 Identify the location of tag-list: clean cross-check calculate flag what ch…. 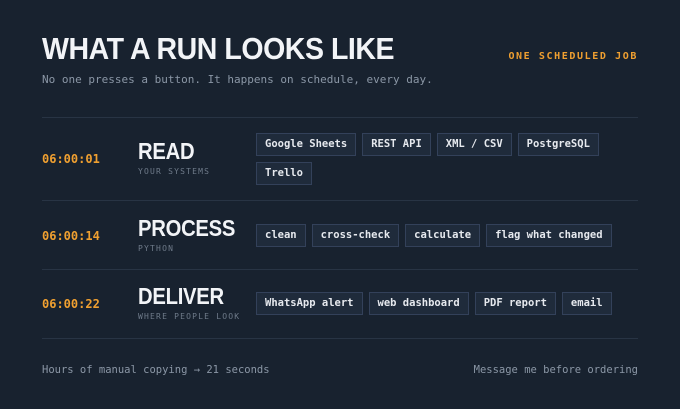
(447, 235).